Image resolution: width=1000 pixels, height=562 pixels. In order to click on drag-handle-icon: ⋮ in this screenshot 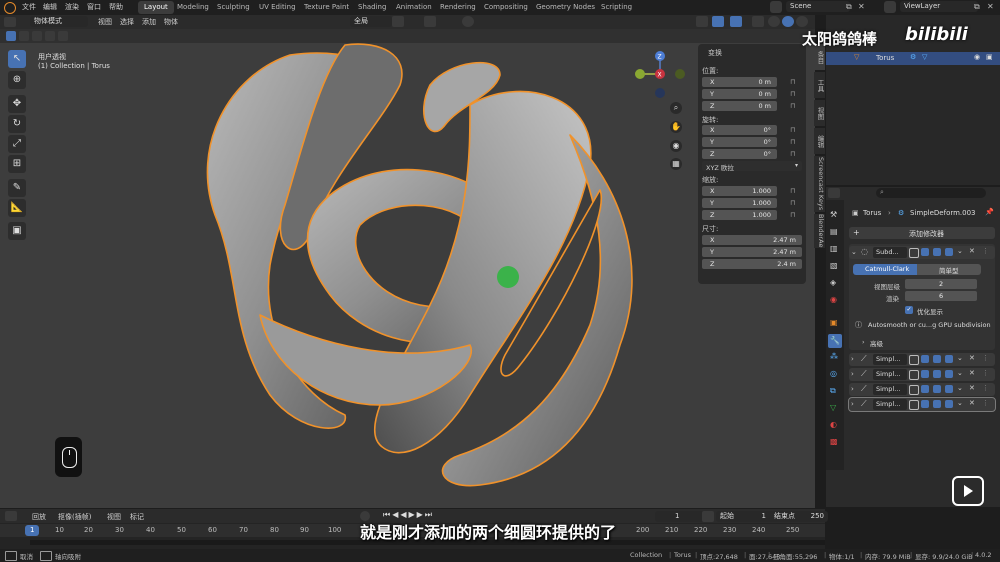, I will do `click(985, 358)`.